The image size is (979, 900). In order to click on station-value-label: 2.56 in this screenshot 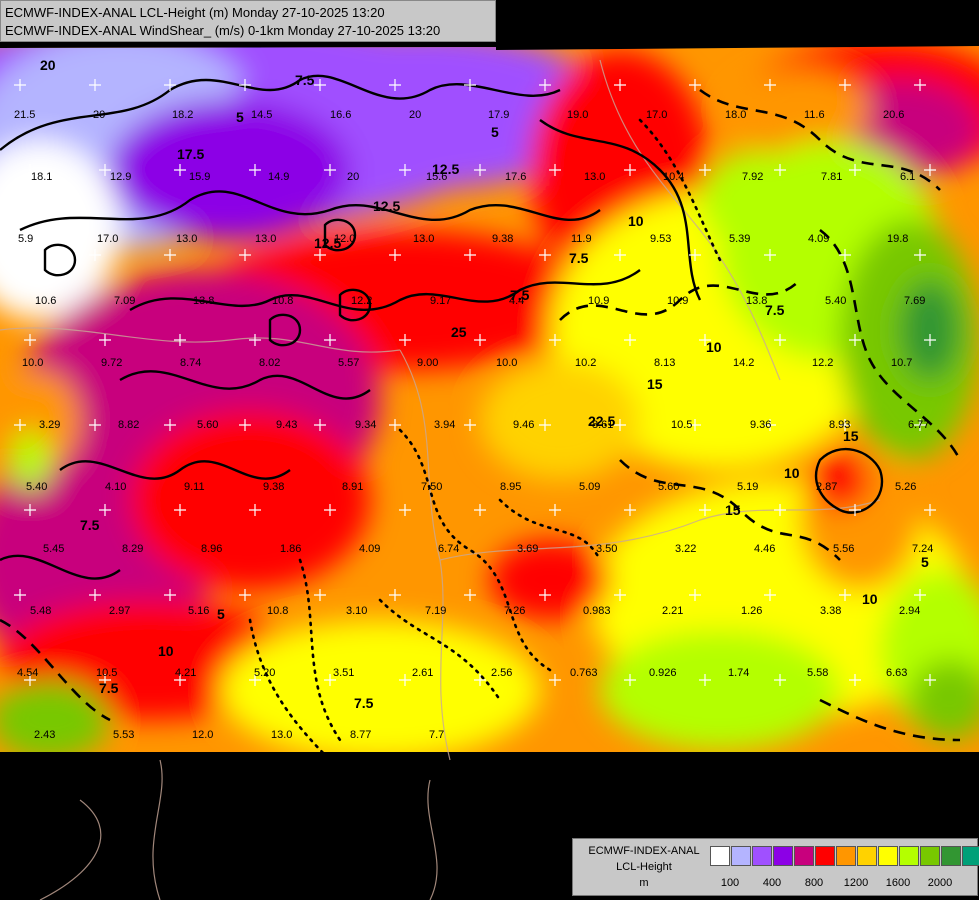, I will do `click(501, 673)`.